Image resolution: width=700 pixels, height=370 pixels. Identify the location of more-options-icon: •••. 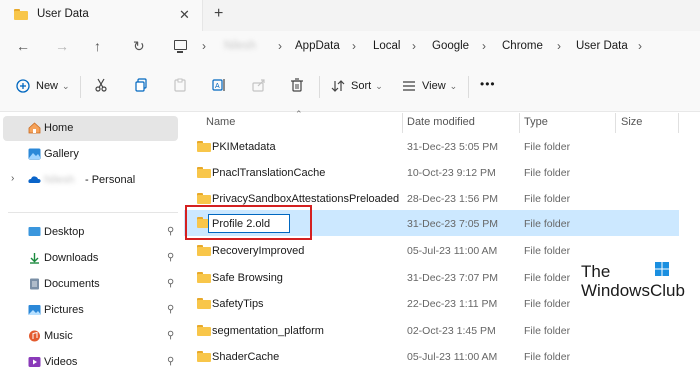
(488, 84).